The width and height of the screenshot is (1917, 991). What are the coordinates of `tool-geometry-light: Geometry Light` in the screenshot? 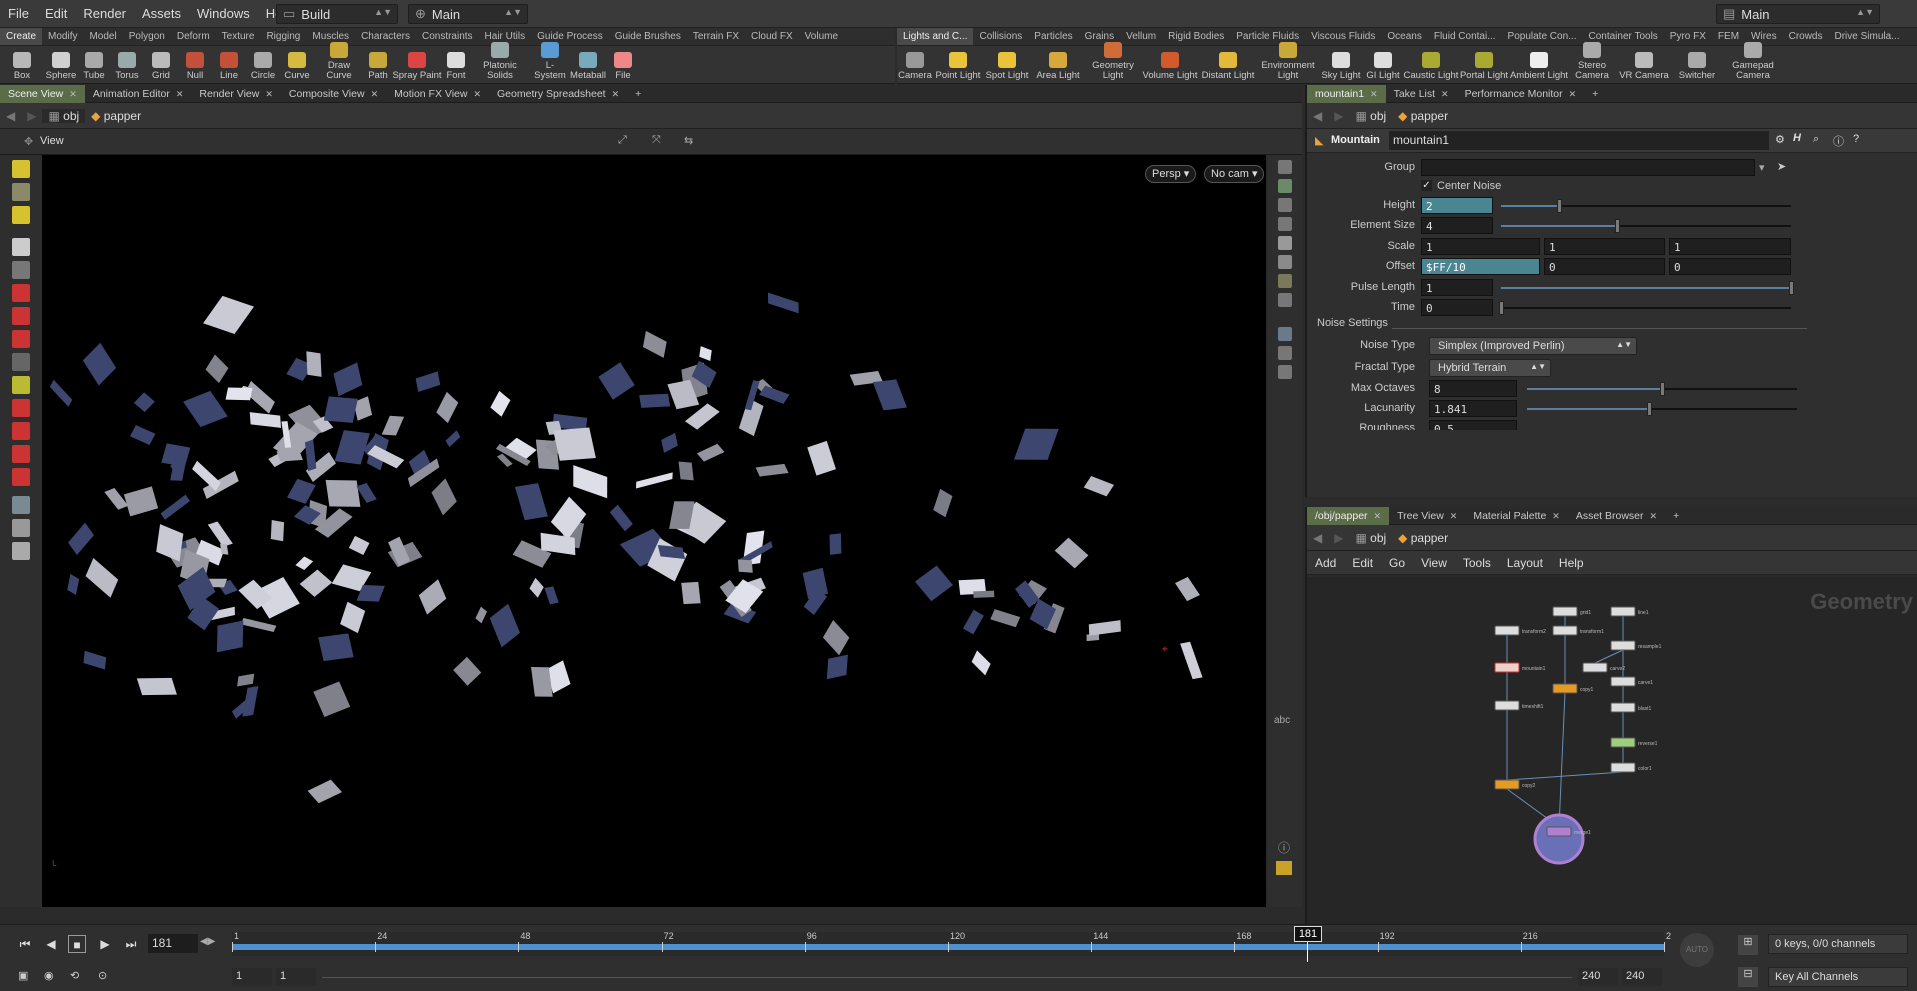 It's located at (1113, 63).